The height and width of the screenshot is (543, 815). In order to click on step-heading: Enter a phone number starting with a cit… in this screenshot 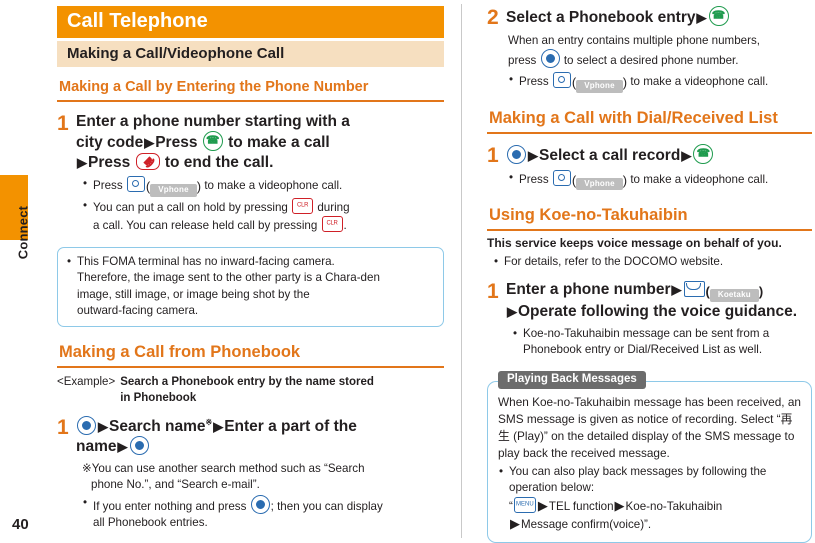, I will do `click(213, 141)`.